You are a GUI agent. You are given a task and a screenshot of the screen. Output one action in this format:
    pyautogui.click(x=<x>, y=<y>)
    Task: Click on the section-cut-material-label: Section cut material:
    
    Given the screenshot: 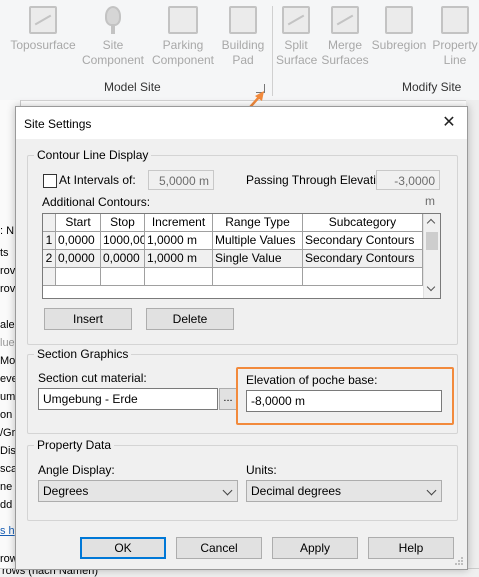 What is the action you would take?
    pyautogui.click(x=92, y=378)
    